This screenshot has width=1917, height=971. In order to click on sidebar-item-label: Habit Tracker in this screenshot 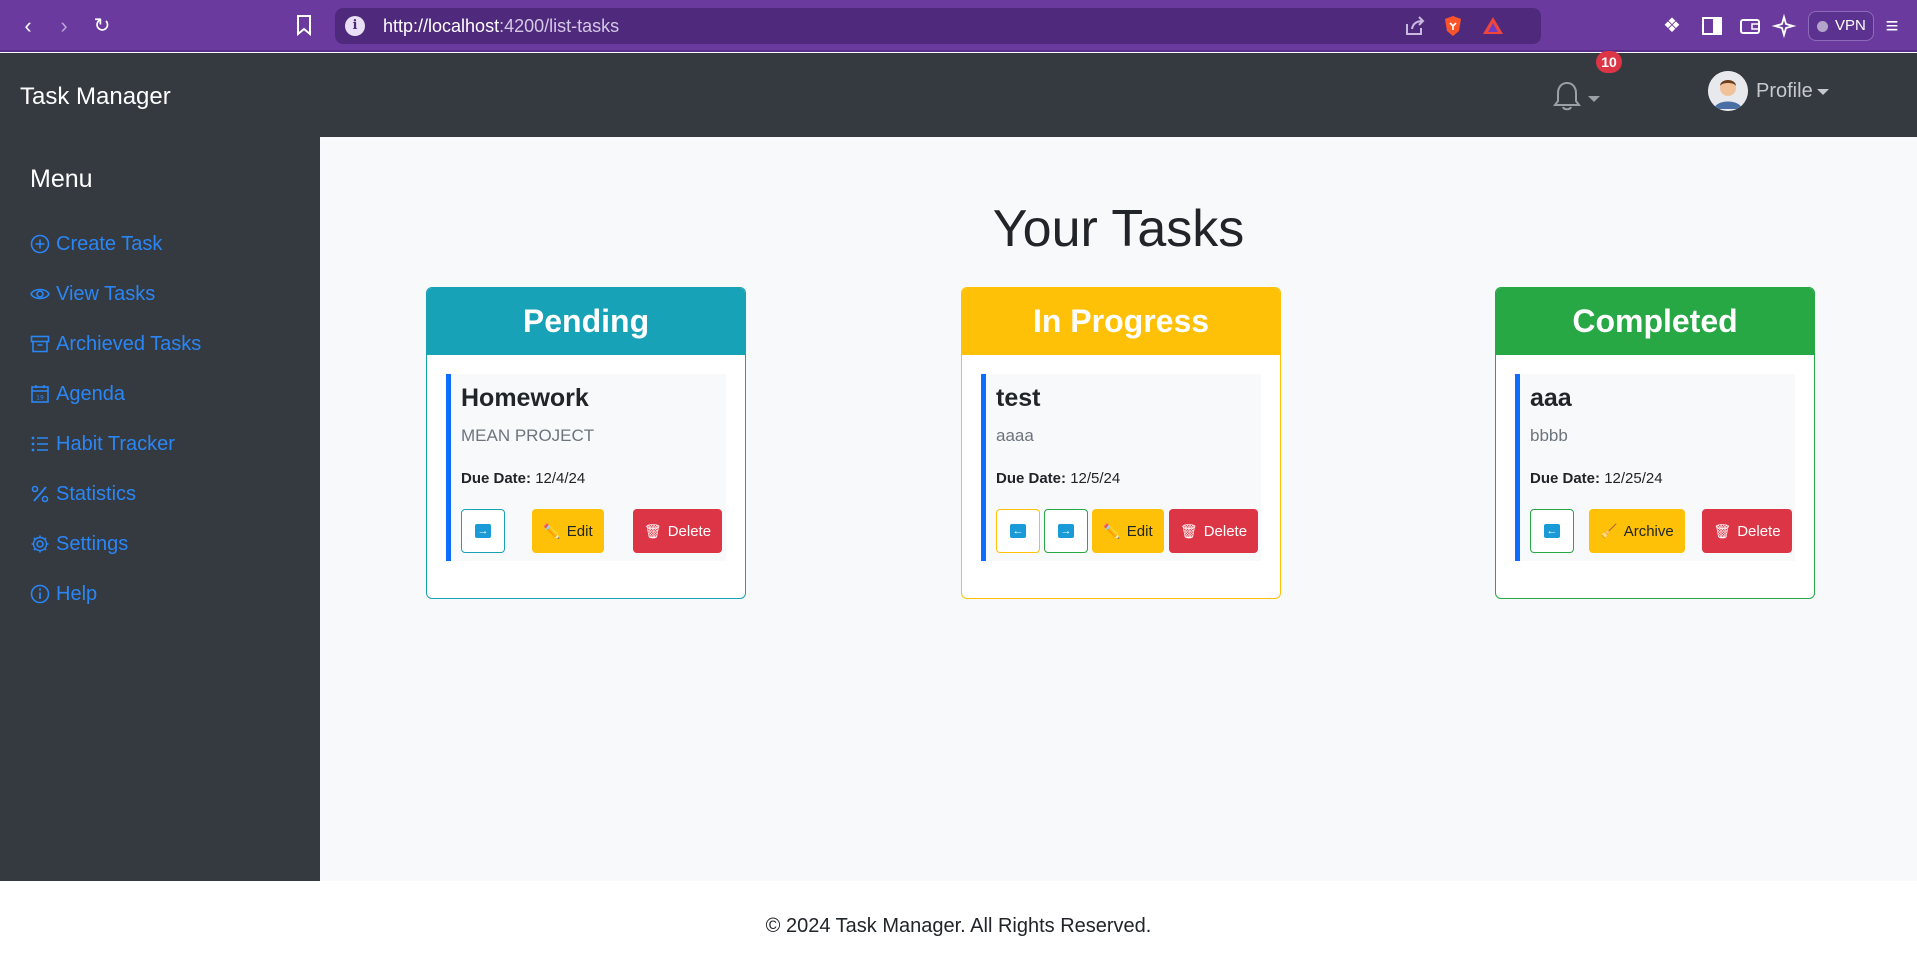, I will do `click(115, 443)`.